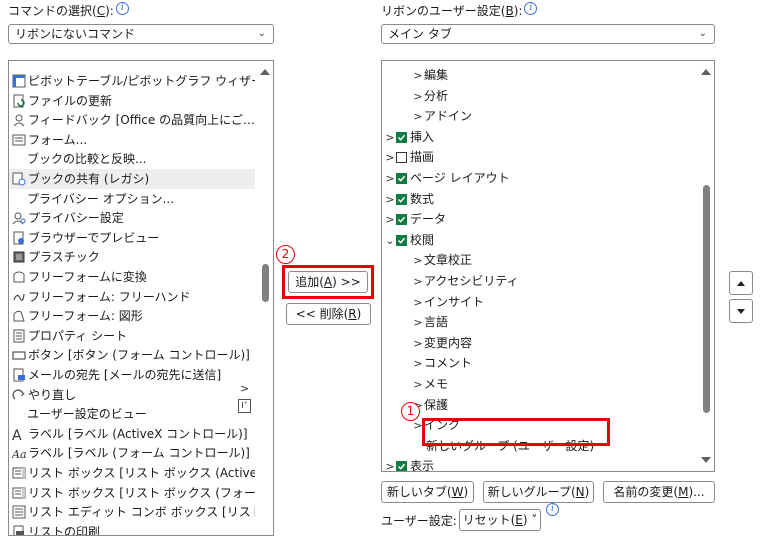 The height and width of the screenshot is (536, 768). What do you see at coordinates (132, 414) in the screenshot?
I see `list-item: ユーザー設定のビュー` at bounding box center [132, 414].